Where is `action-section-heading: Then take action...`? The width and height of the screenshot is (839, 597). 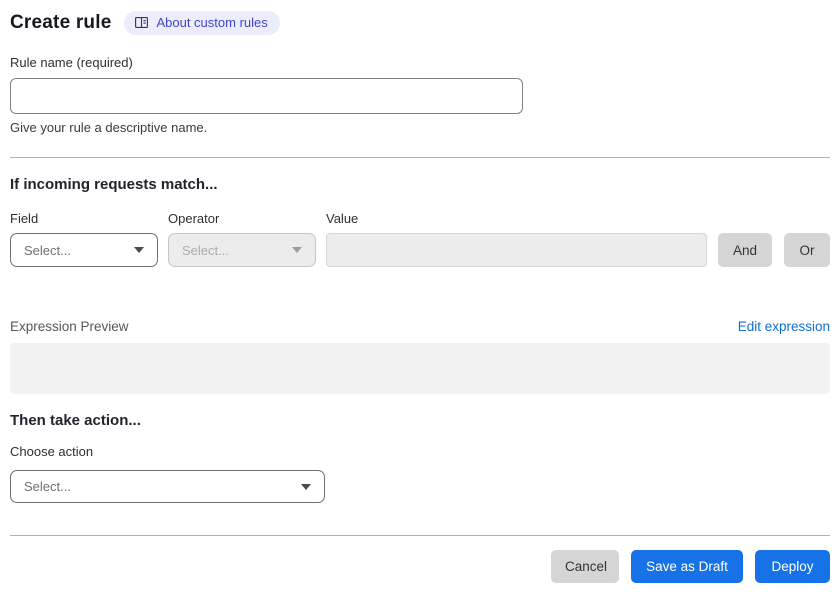
action-section-heading: Then take action... is located at coordinates (75, 420).